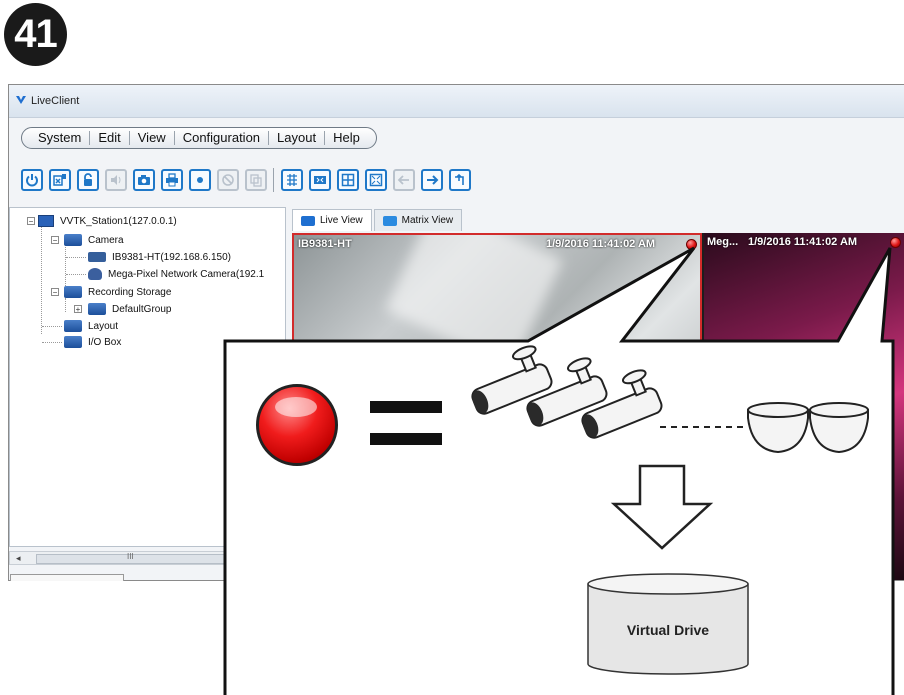 Image resolution: width=904 pixels, height=695 pixels. I want to click on tree-horizontal-scrollbar: ◂ III, so click(147, 558).